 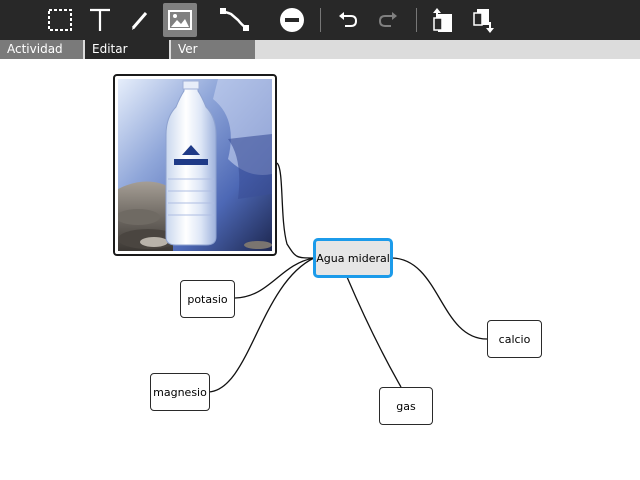 I want to click on node-label: calcio, so click(x=514, y=339).